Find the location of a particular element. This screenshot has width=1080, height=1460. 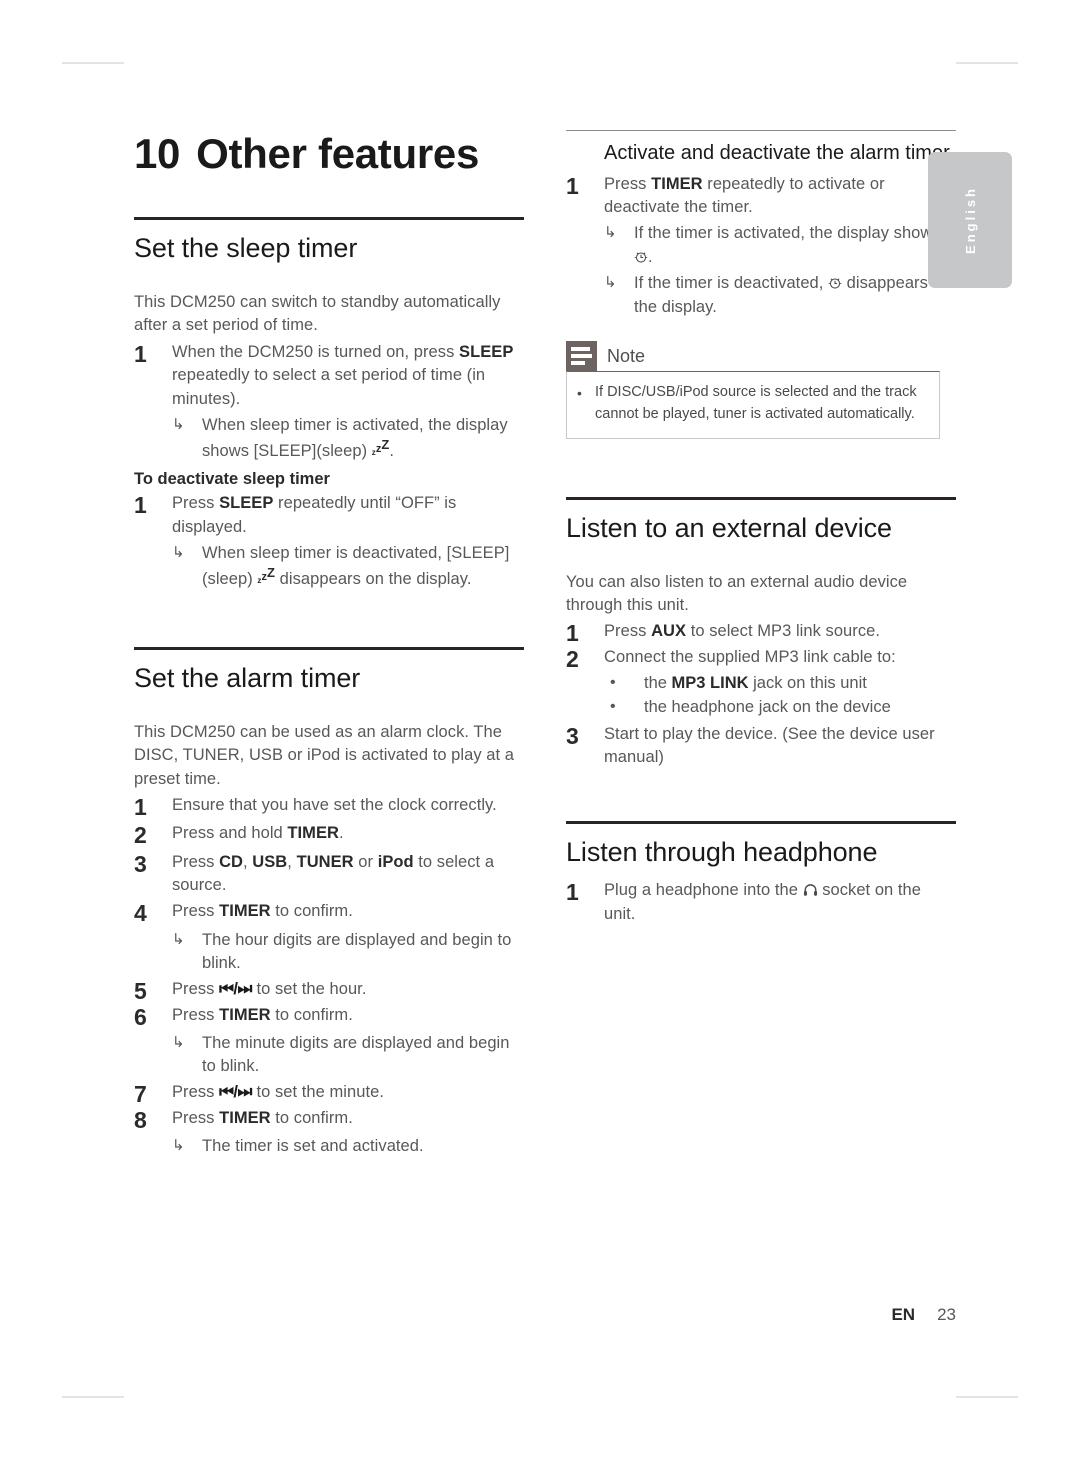

crop-mark-top-right is located at coordinates (987, 63).